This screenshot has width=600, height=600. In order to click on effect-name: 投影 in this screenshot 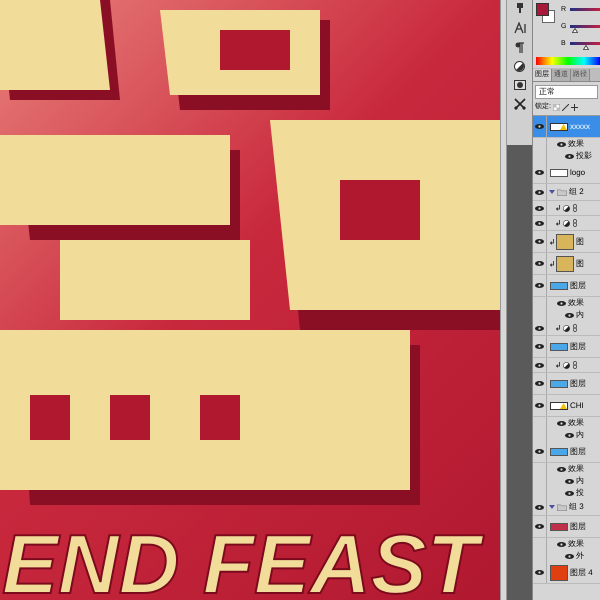, I will do `click(584, 156)`.